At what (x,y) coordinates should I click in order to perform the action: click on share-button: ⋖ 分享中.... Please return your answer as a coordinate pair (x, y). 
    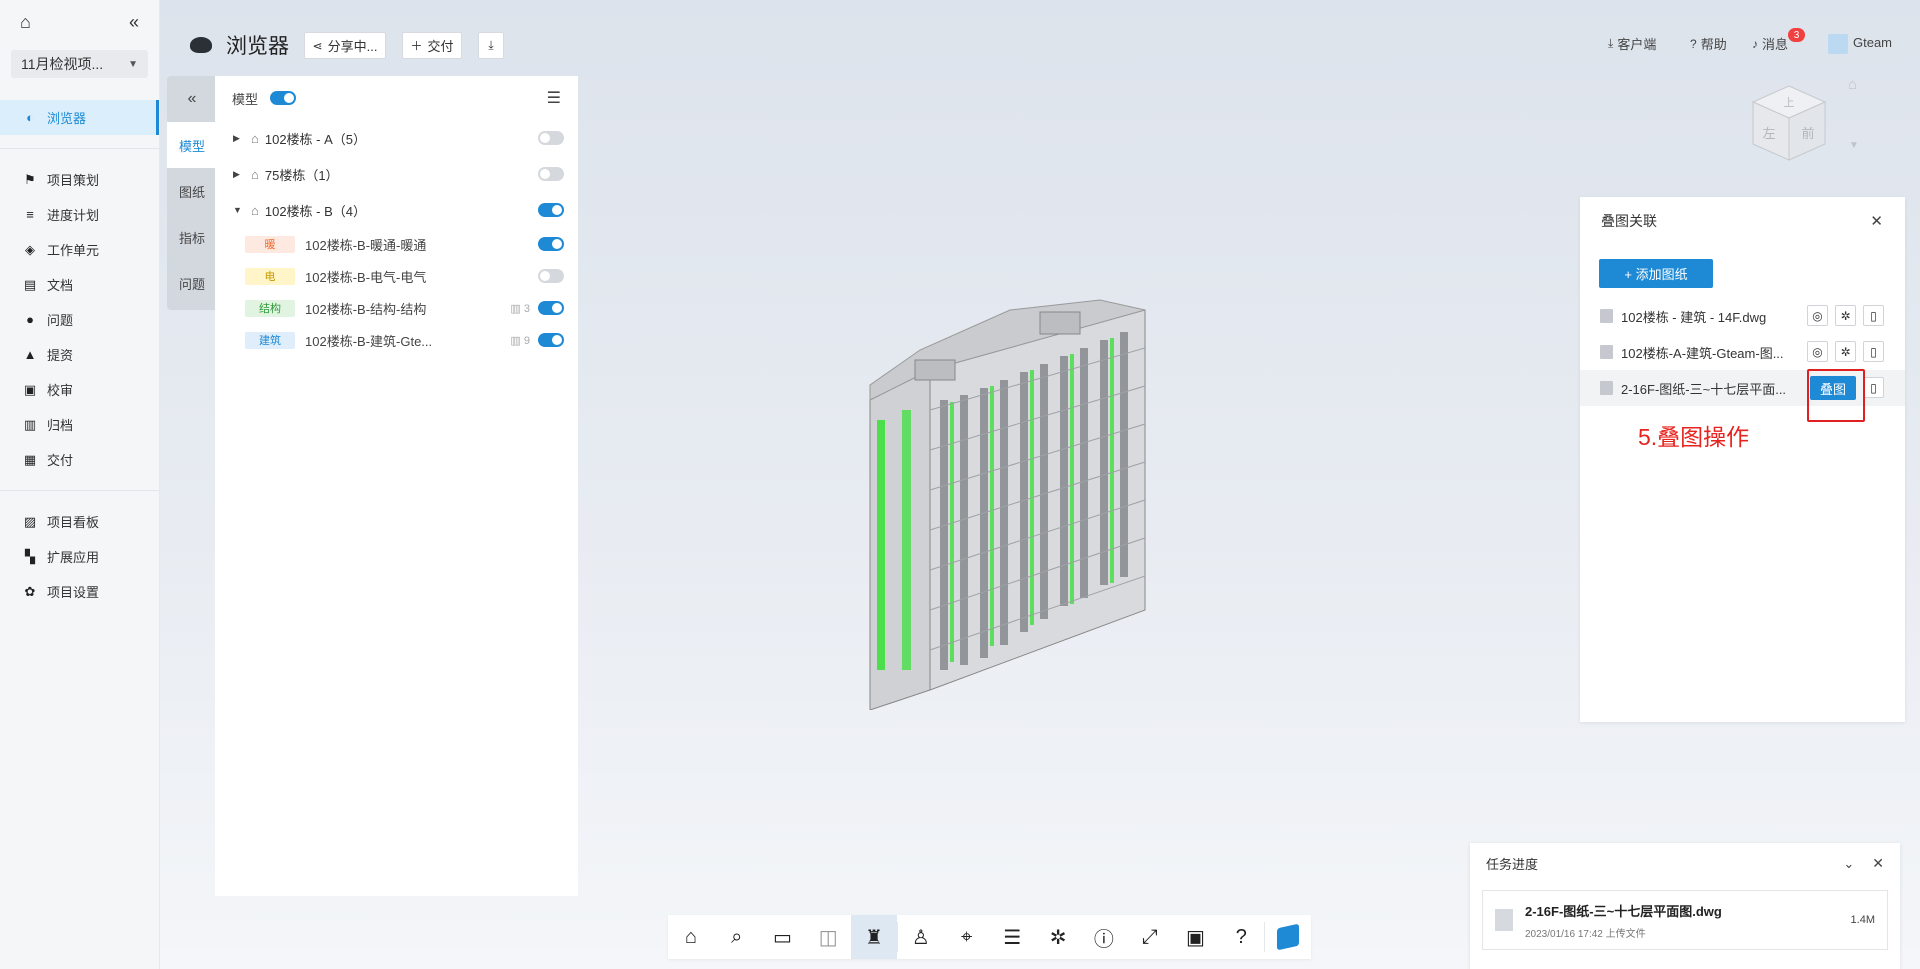
    Looking at the image, I should click on (345, 45).